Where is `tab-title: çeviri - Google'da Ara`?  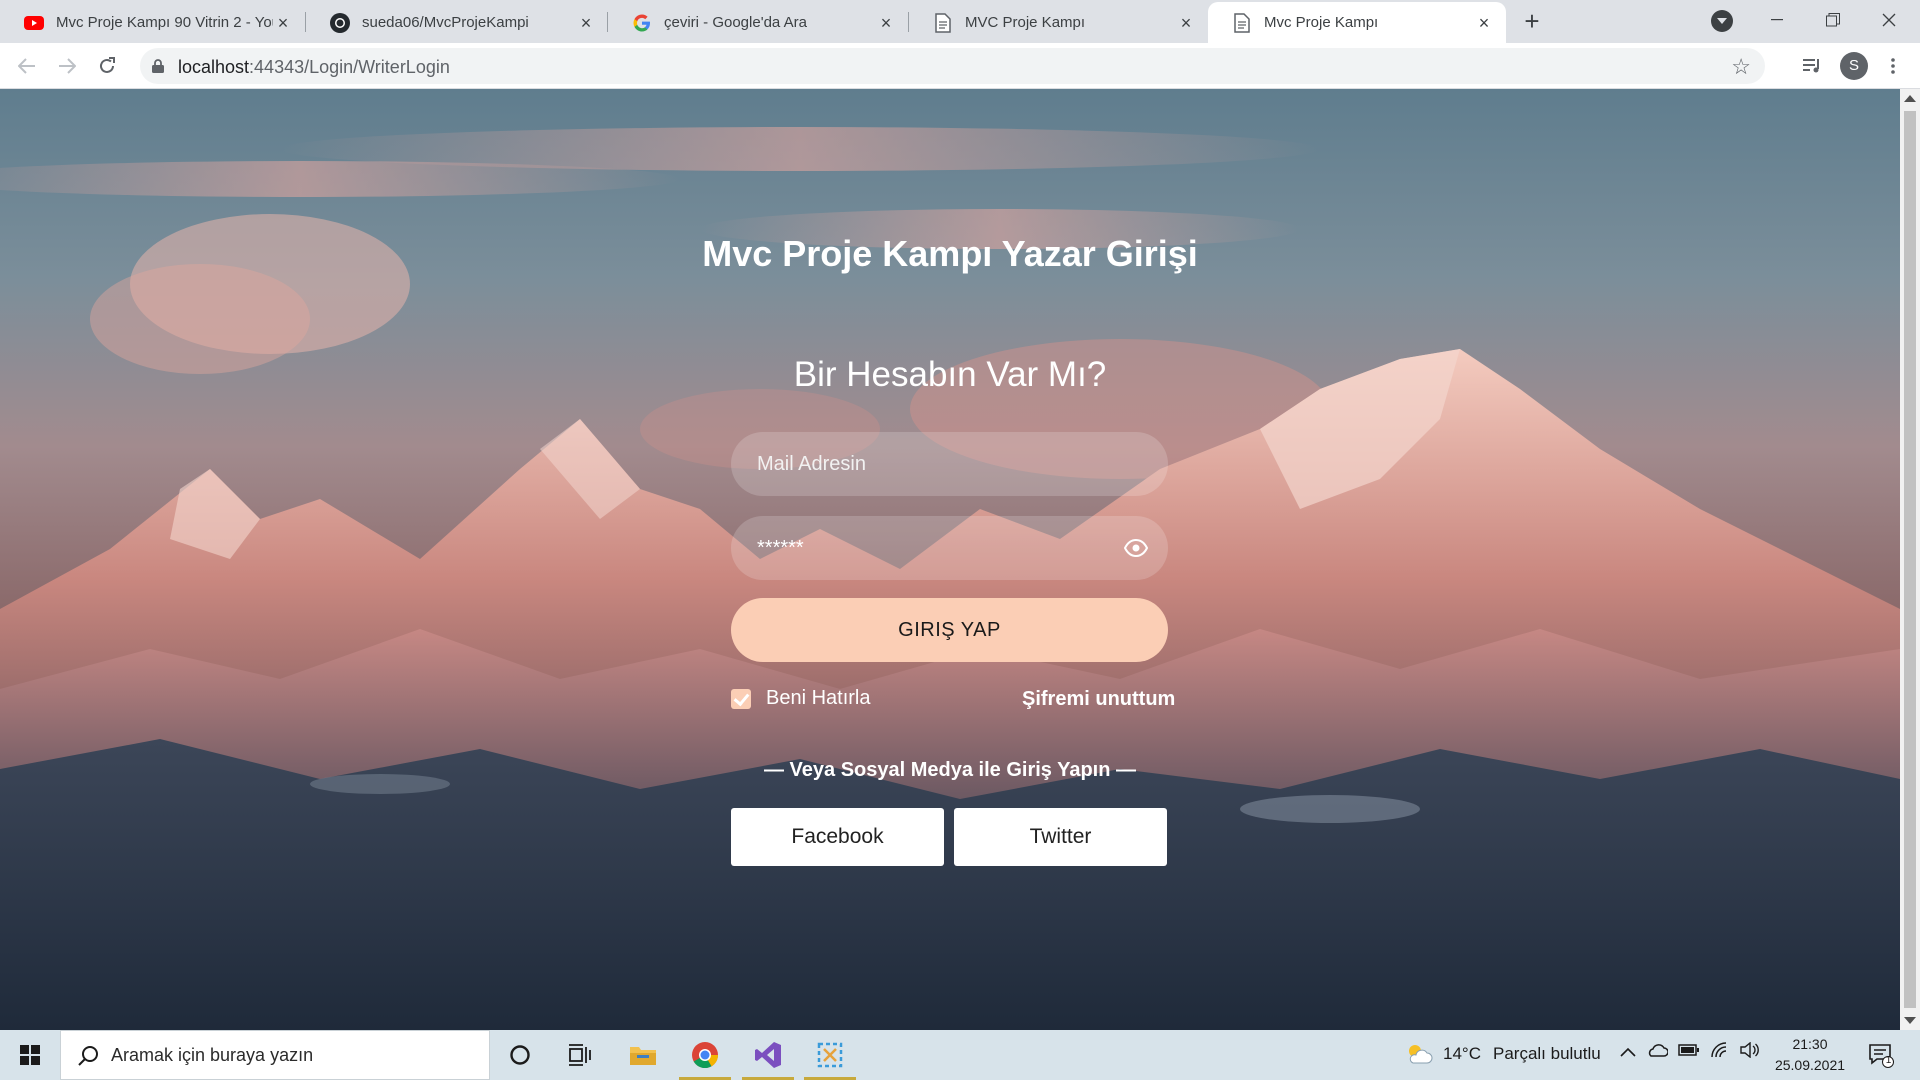
tab-title: çeviri - Google'da Ara is located at coordinates (735, 22).